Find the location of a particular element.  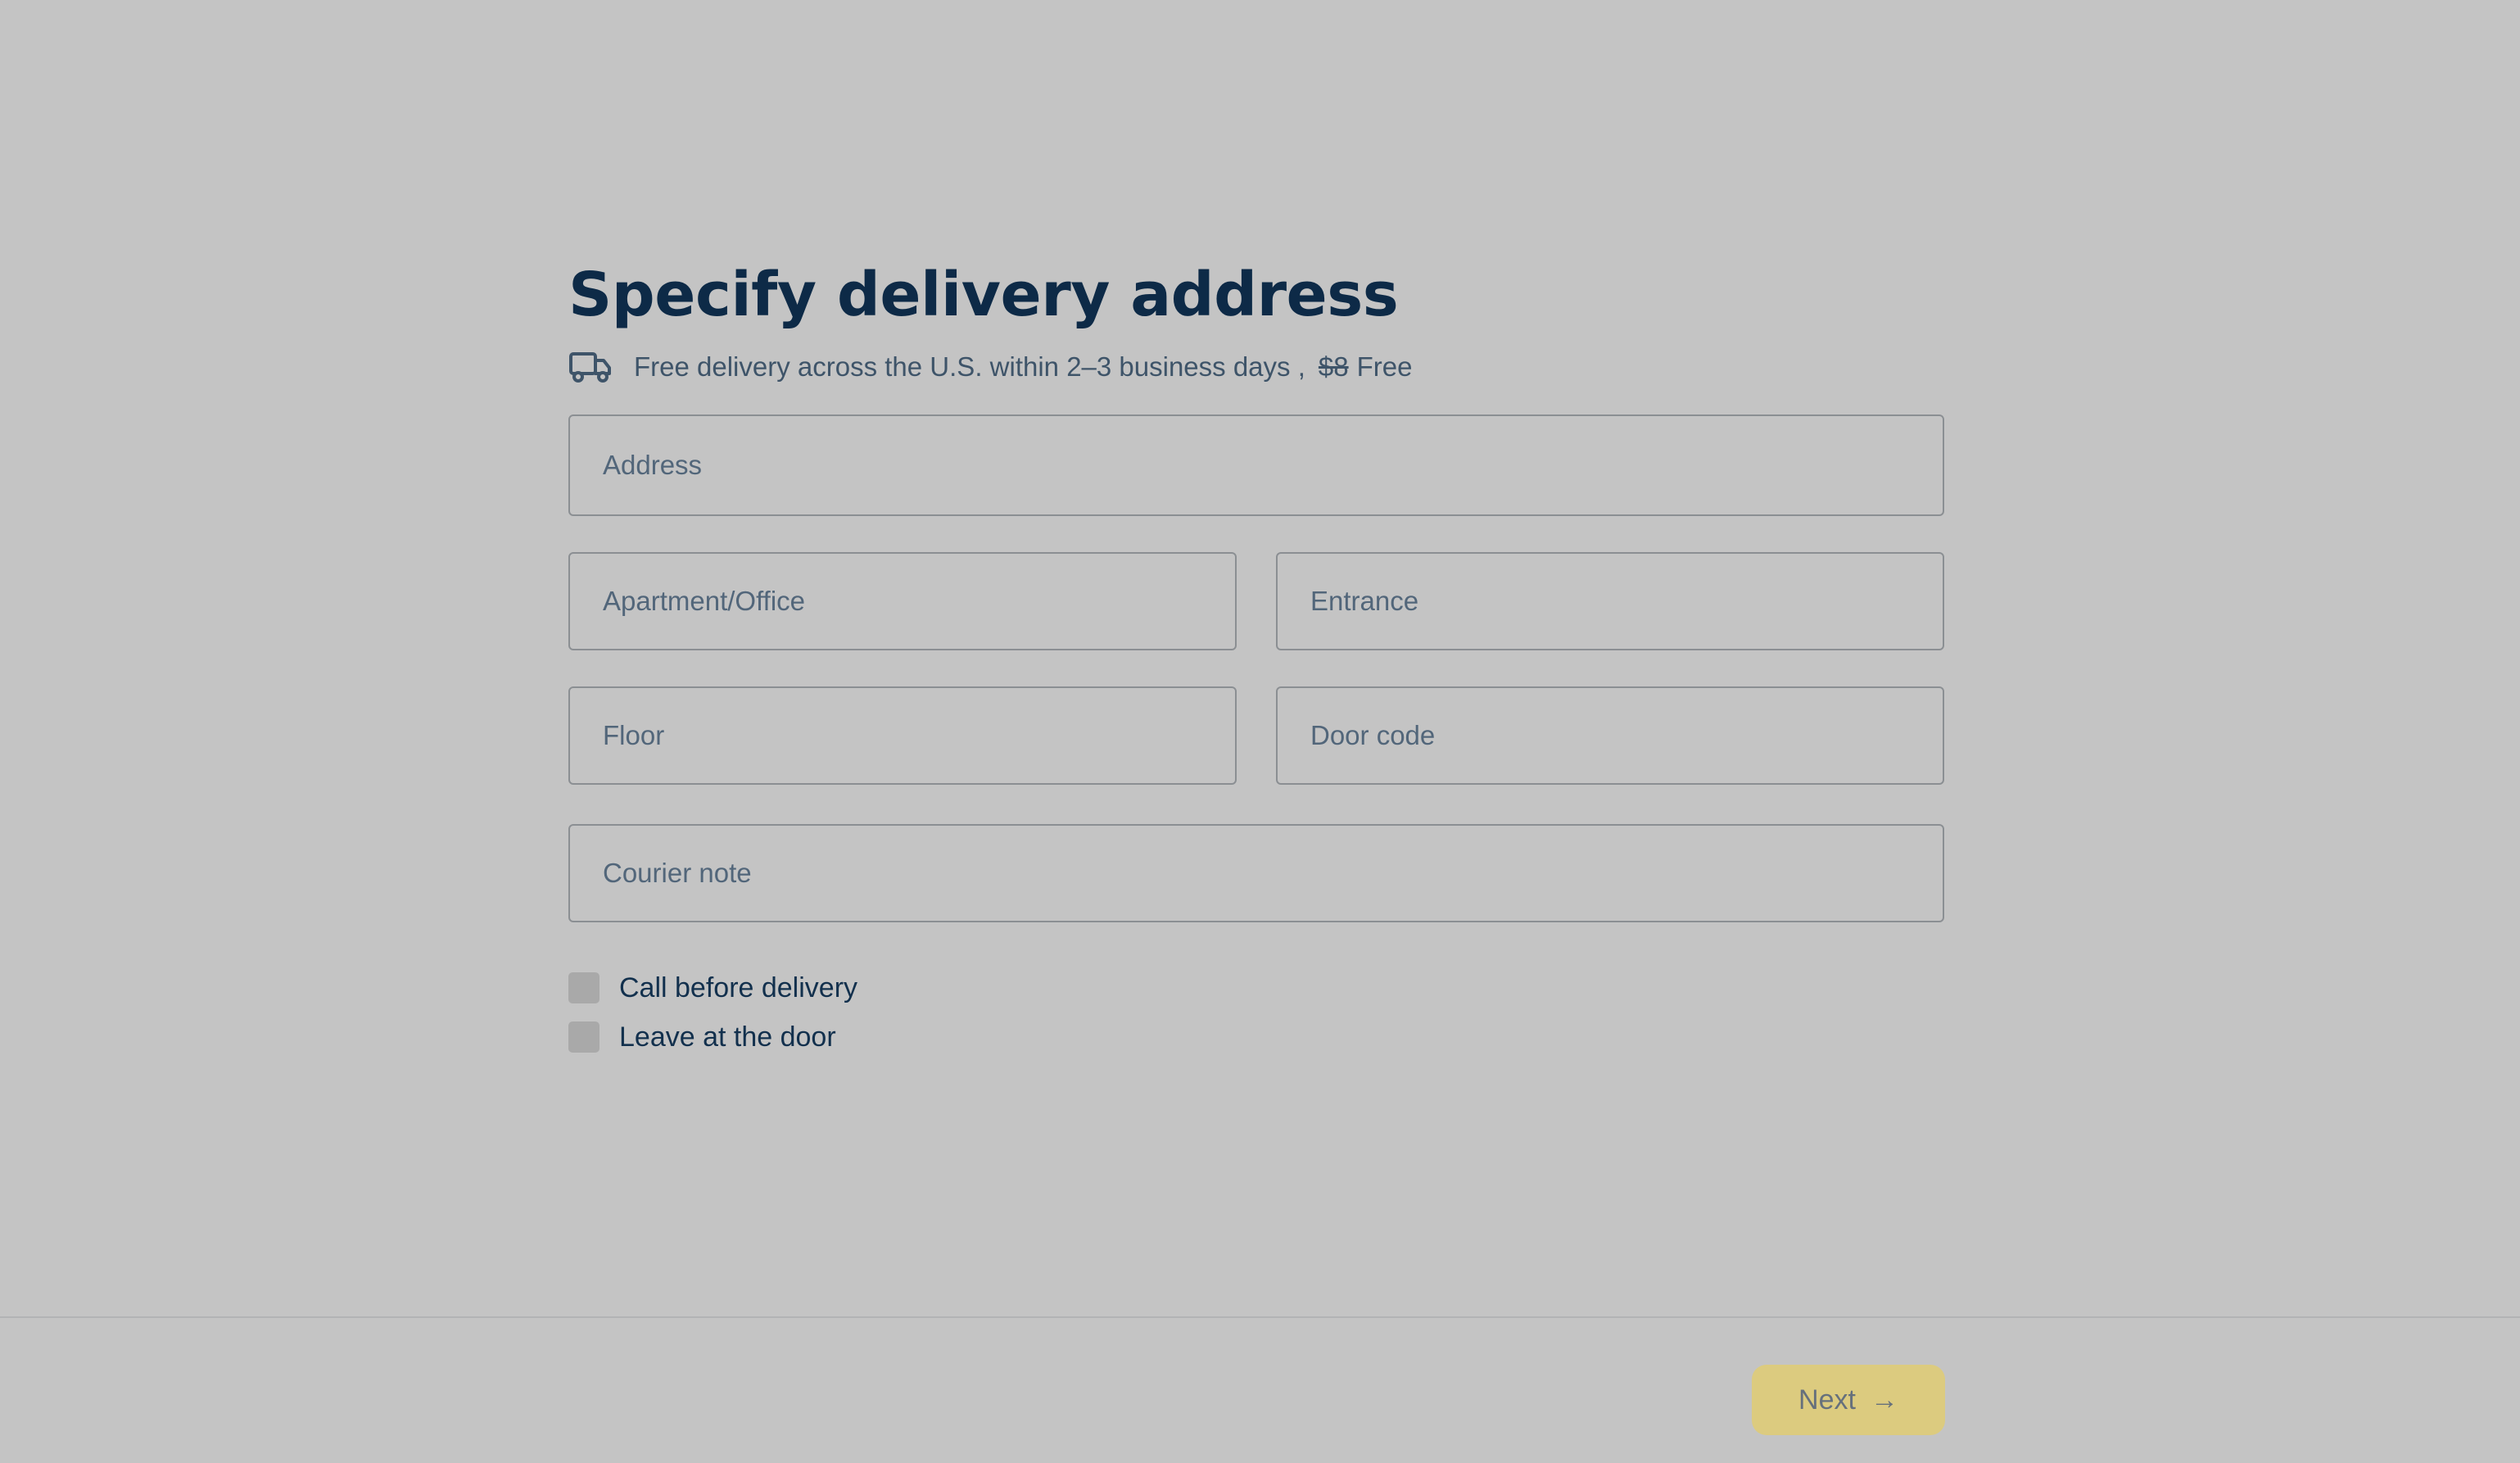

next-button: Next → is located at coordinates (1848, 1400).